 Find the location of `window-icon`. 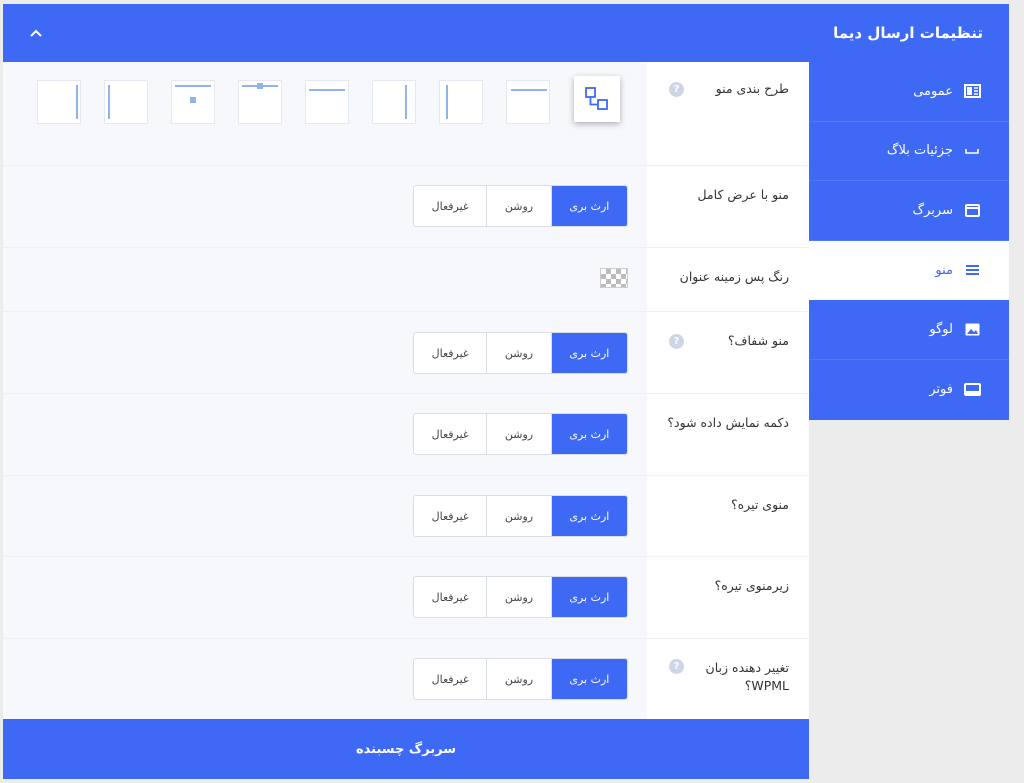

window-icon is located at coordinates (972, 210).